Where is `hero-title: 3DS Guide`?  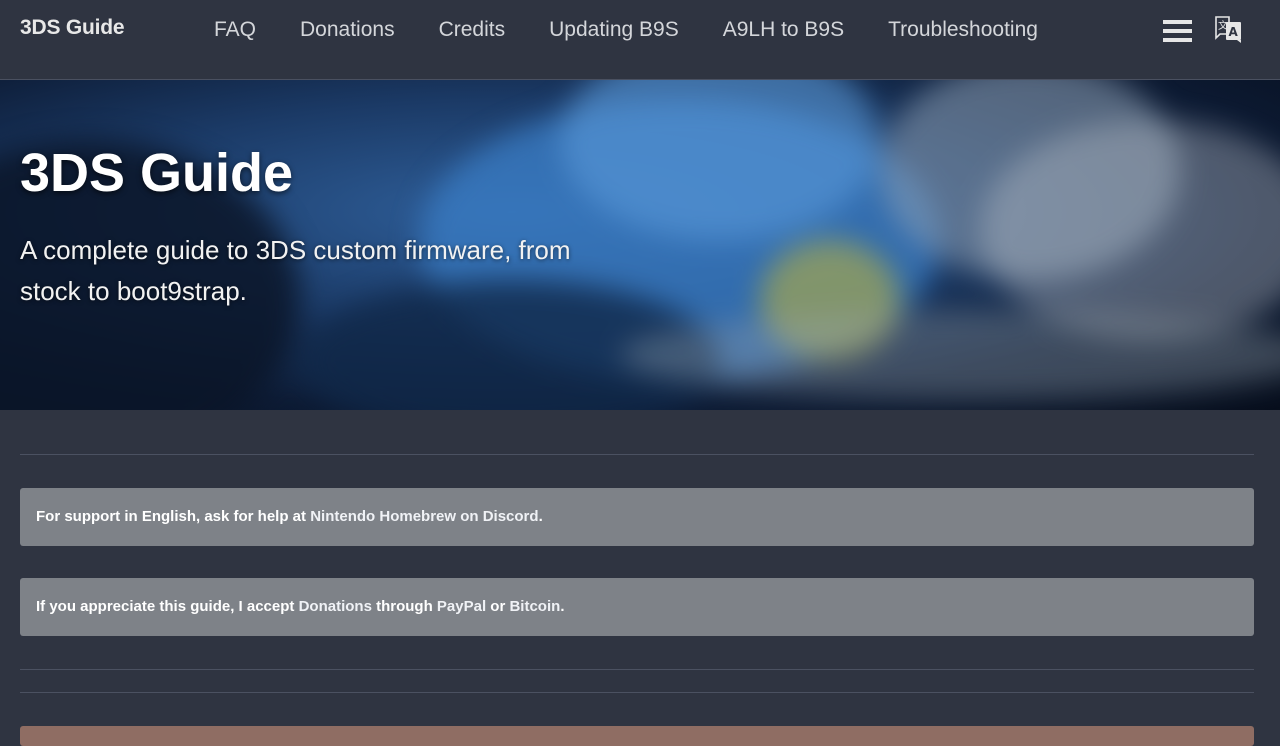 hero-title: 3DS Guide is located at coordinates (157, 173).